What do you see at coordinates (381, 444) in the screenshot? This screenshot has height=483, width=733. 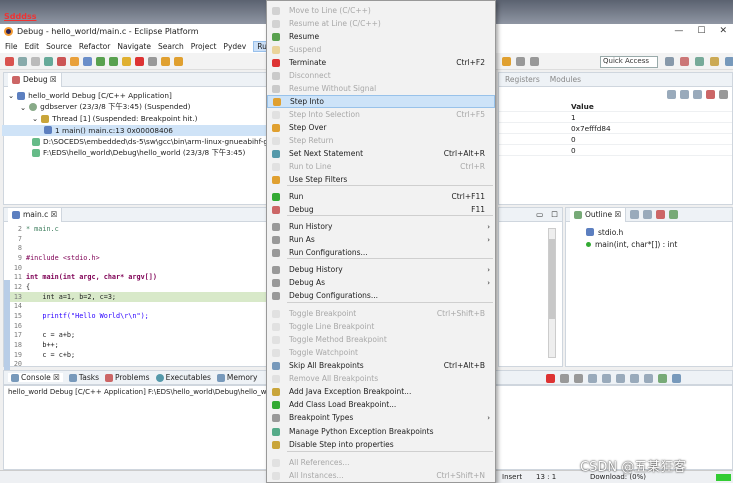 I see `menu-item-disable-step-into-properties: Disable Step into properties` at bounding box center [381, 444].